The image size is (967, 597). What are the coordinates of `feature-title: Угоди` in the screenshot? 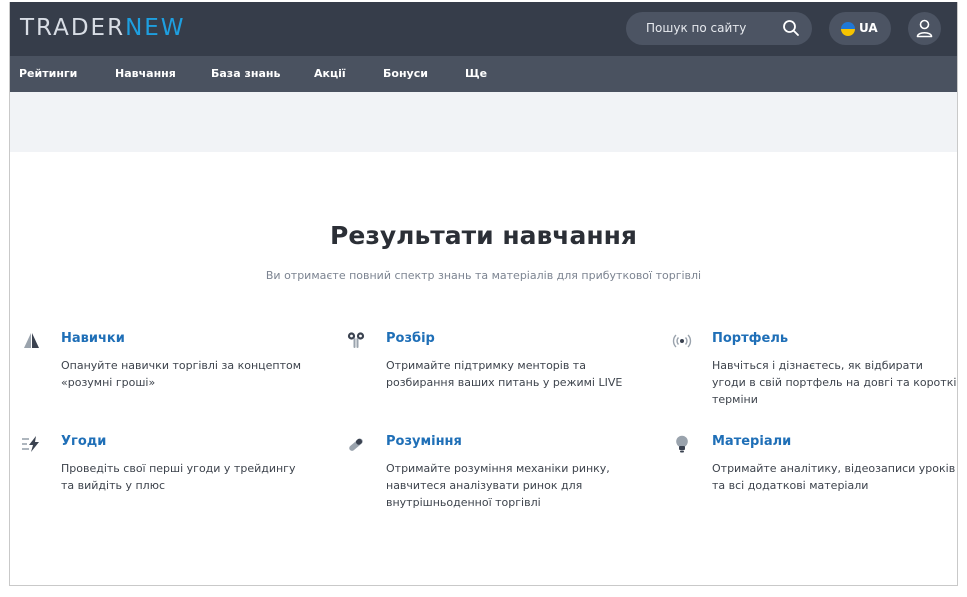 It's located at (84, 441).